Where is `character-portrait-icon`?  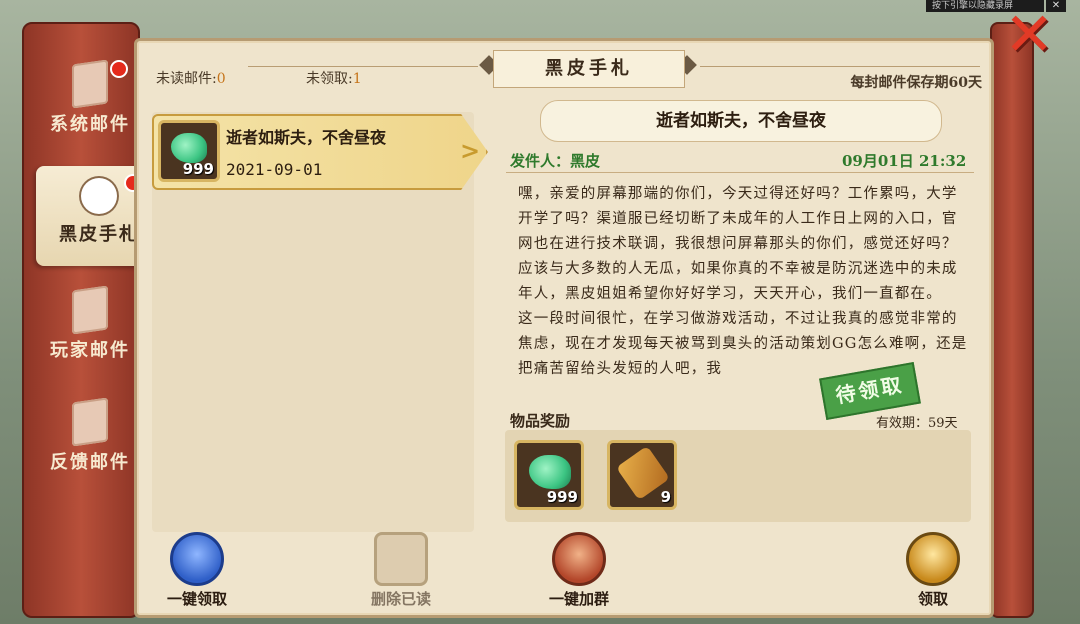 character-portrait-icon is located at coordinates (99, 196).